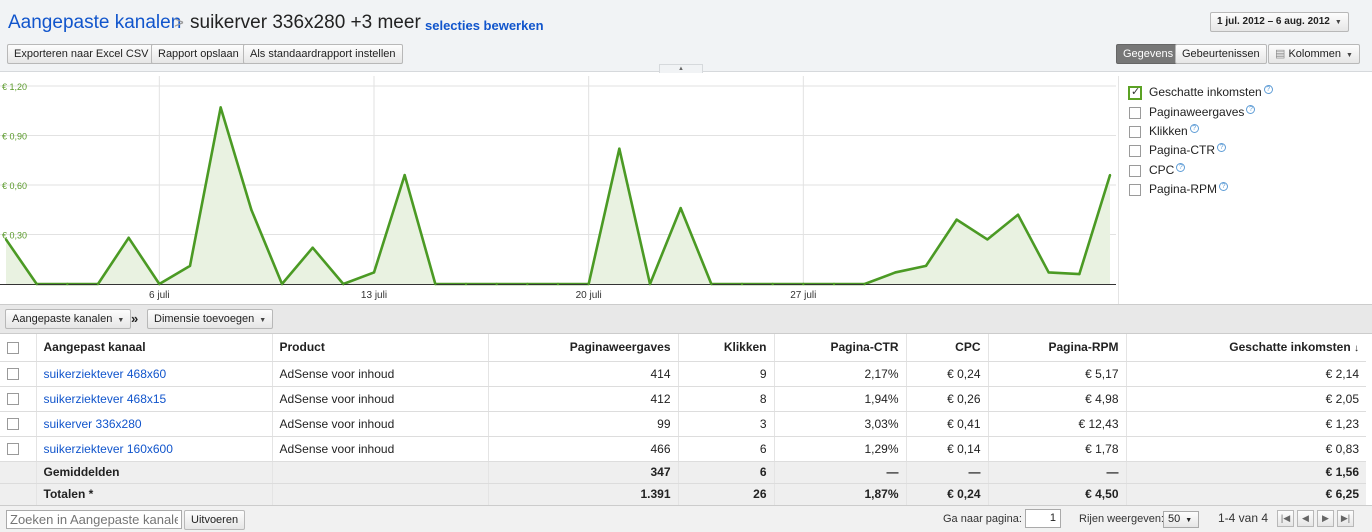 This screenshot has width=1372, height=532. Describe the element at coordinates (1325, 518) in the screenshot. I see `next-page-icon: ▶` at that location.